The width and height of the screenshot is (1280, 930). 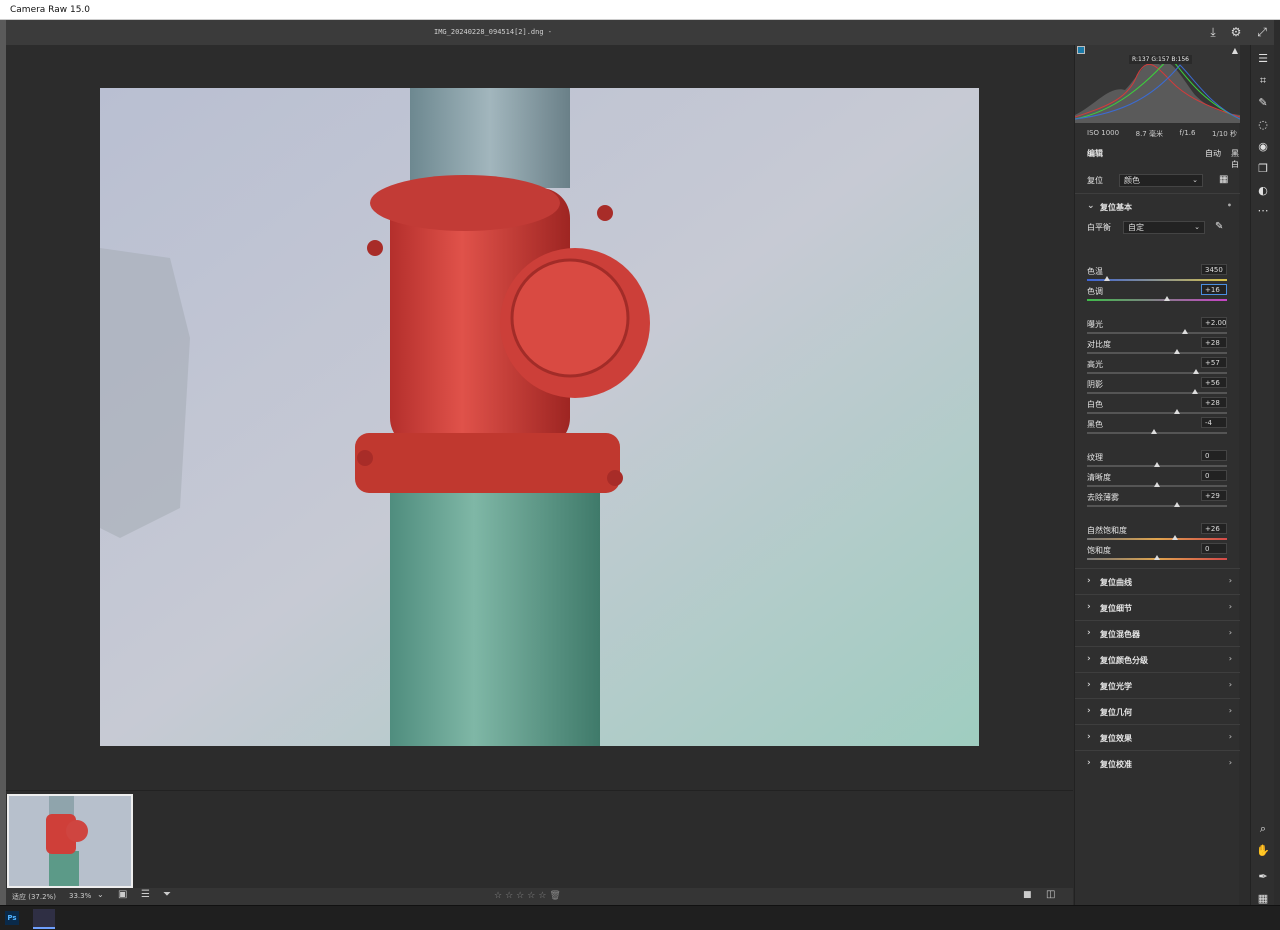 What do you see at coordinates (80, 896) in the screenshot?
I see `zoom-value: 33.3%` at bounding box center [80, 896].